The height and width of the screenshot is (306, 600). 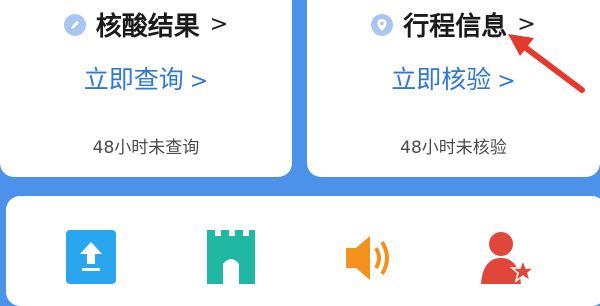 I want to click on action-label: 立即查询, so click(x=133, y=79).